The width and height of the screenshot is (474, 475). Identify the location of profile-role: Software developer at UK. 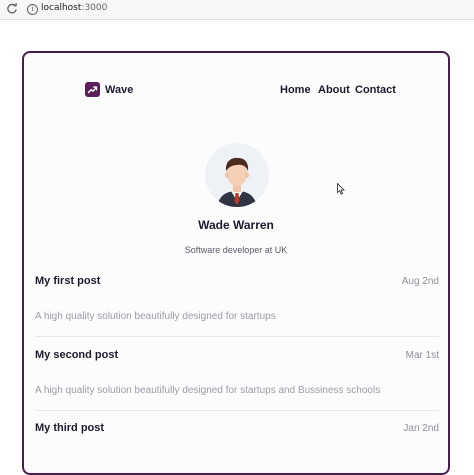
(236, 250).